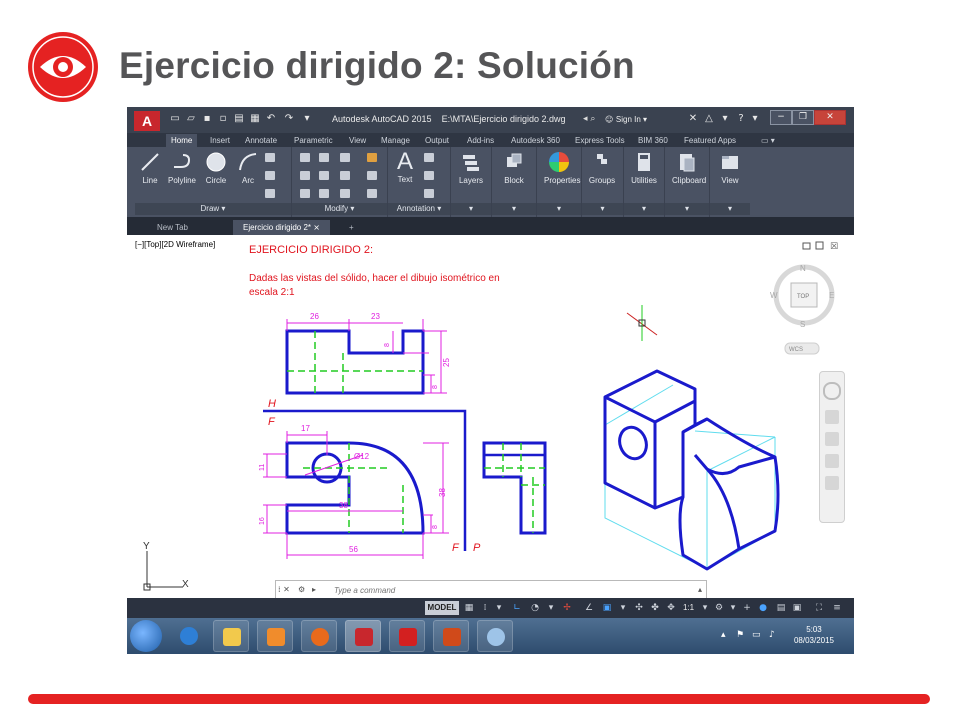  I want to click on cmd-expand-icon: ▴, so click(700, 589).